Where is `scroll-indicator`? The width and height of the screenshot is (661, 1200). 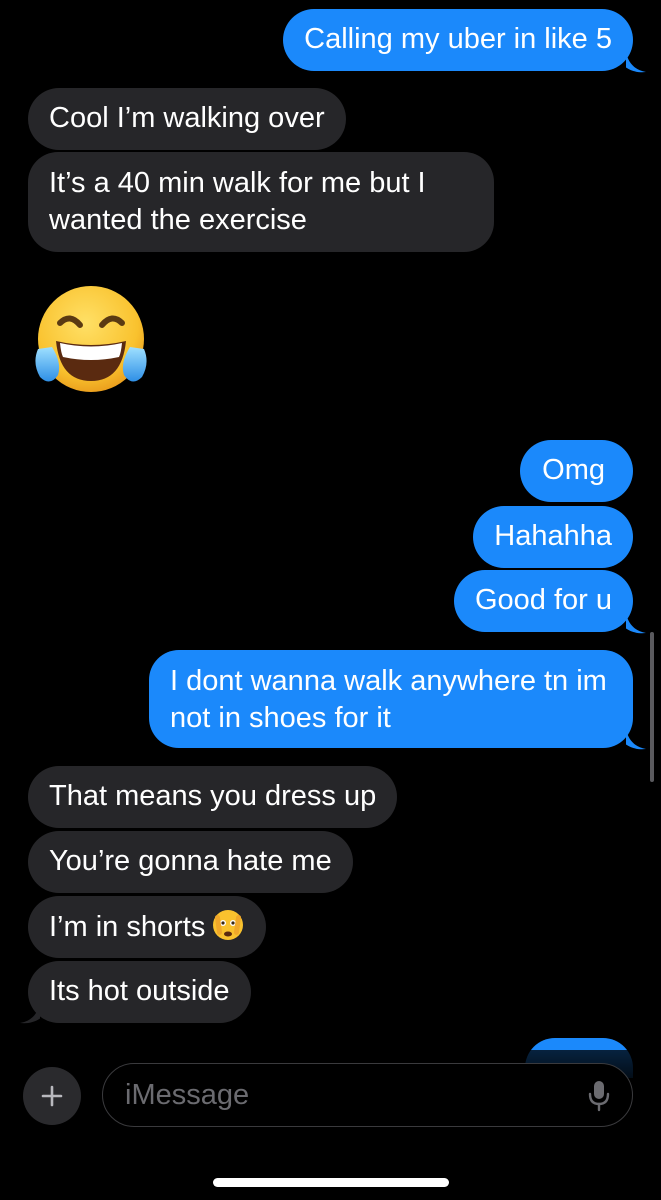
scroll-indicator is located at coordinates (652, 707).